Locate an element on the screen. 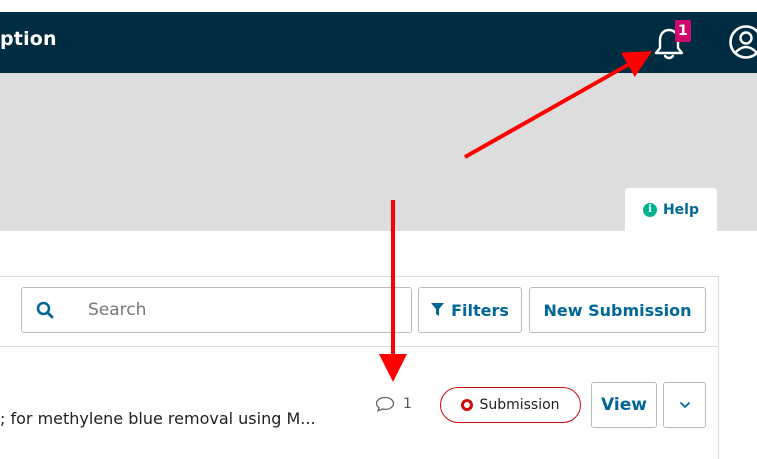 This screenshot has height=459, width=757. user-circle-icon is located at coordinates (742, 42).